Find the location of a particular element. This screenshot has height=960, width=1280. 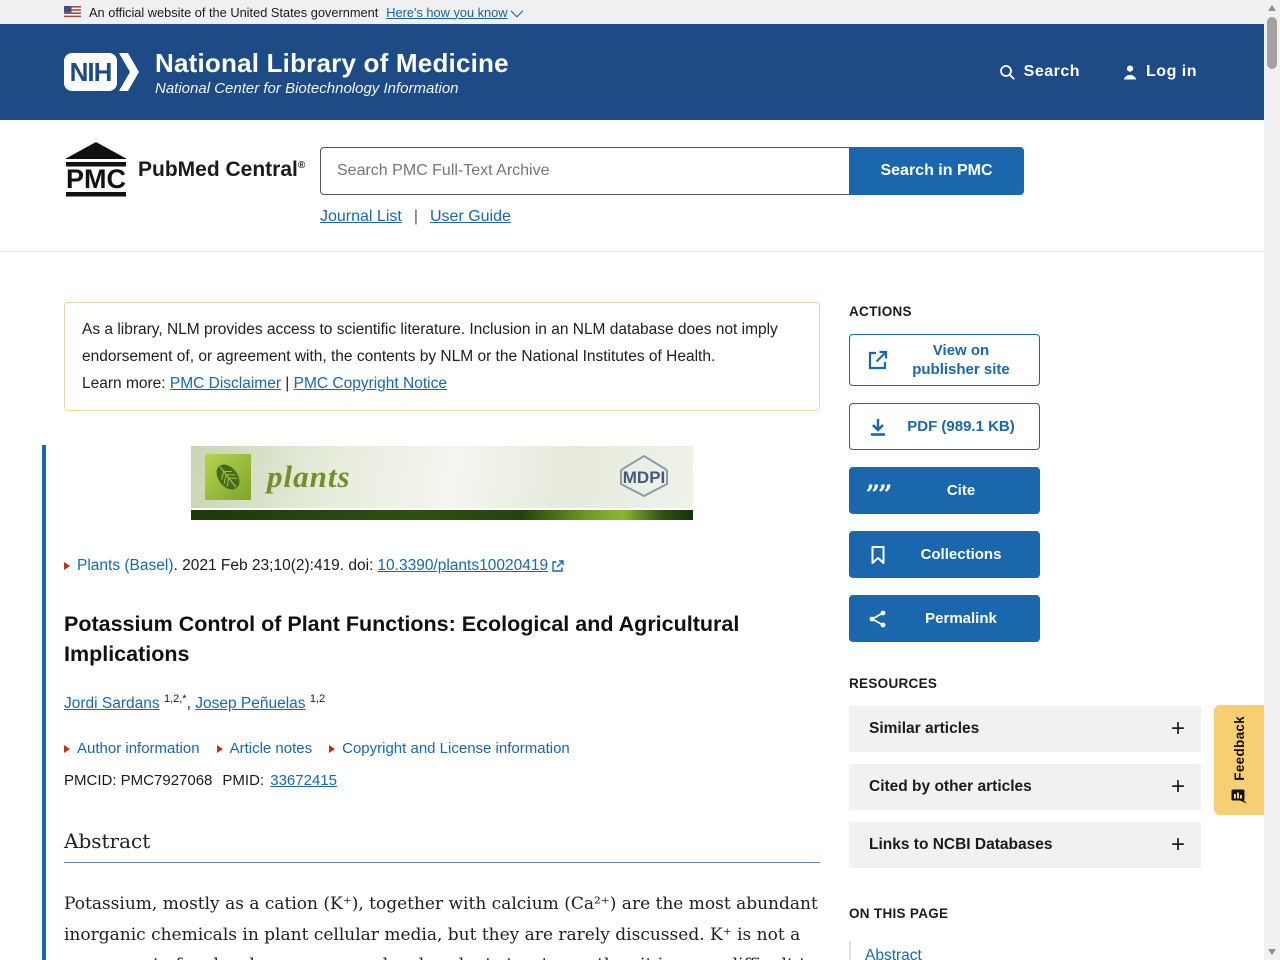

author-list: Jordi Sardans 1,2,*, Josep Peñuelas 1,2 is located at coordinates (442, 703).